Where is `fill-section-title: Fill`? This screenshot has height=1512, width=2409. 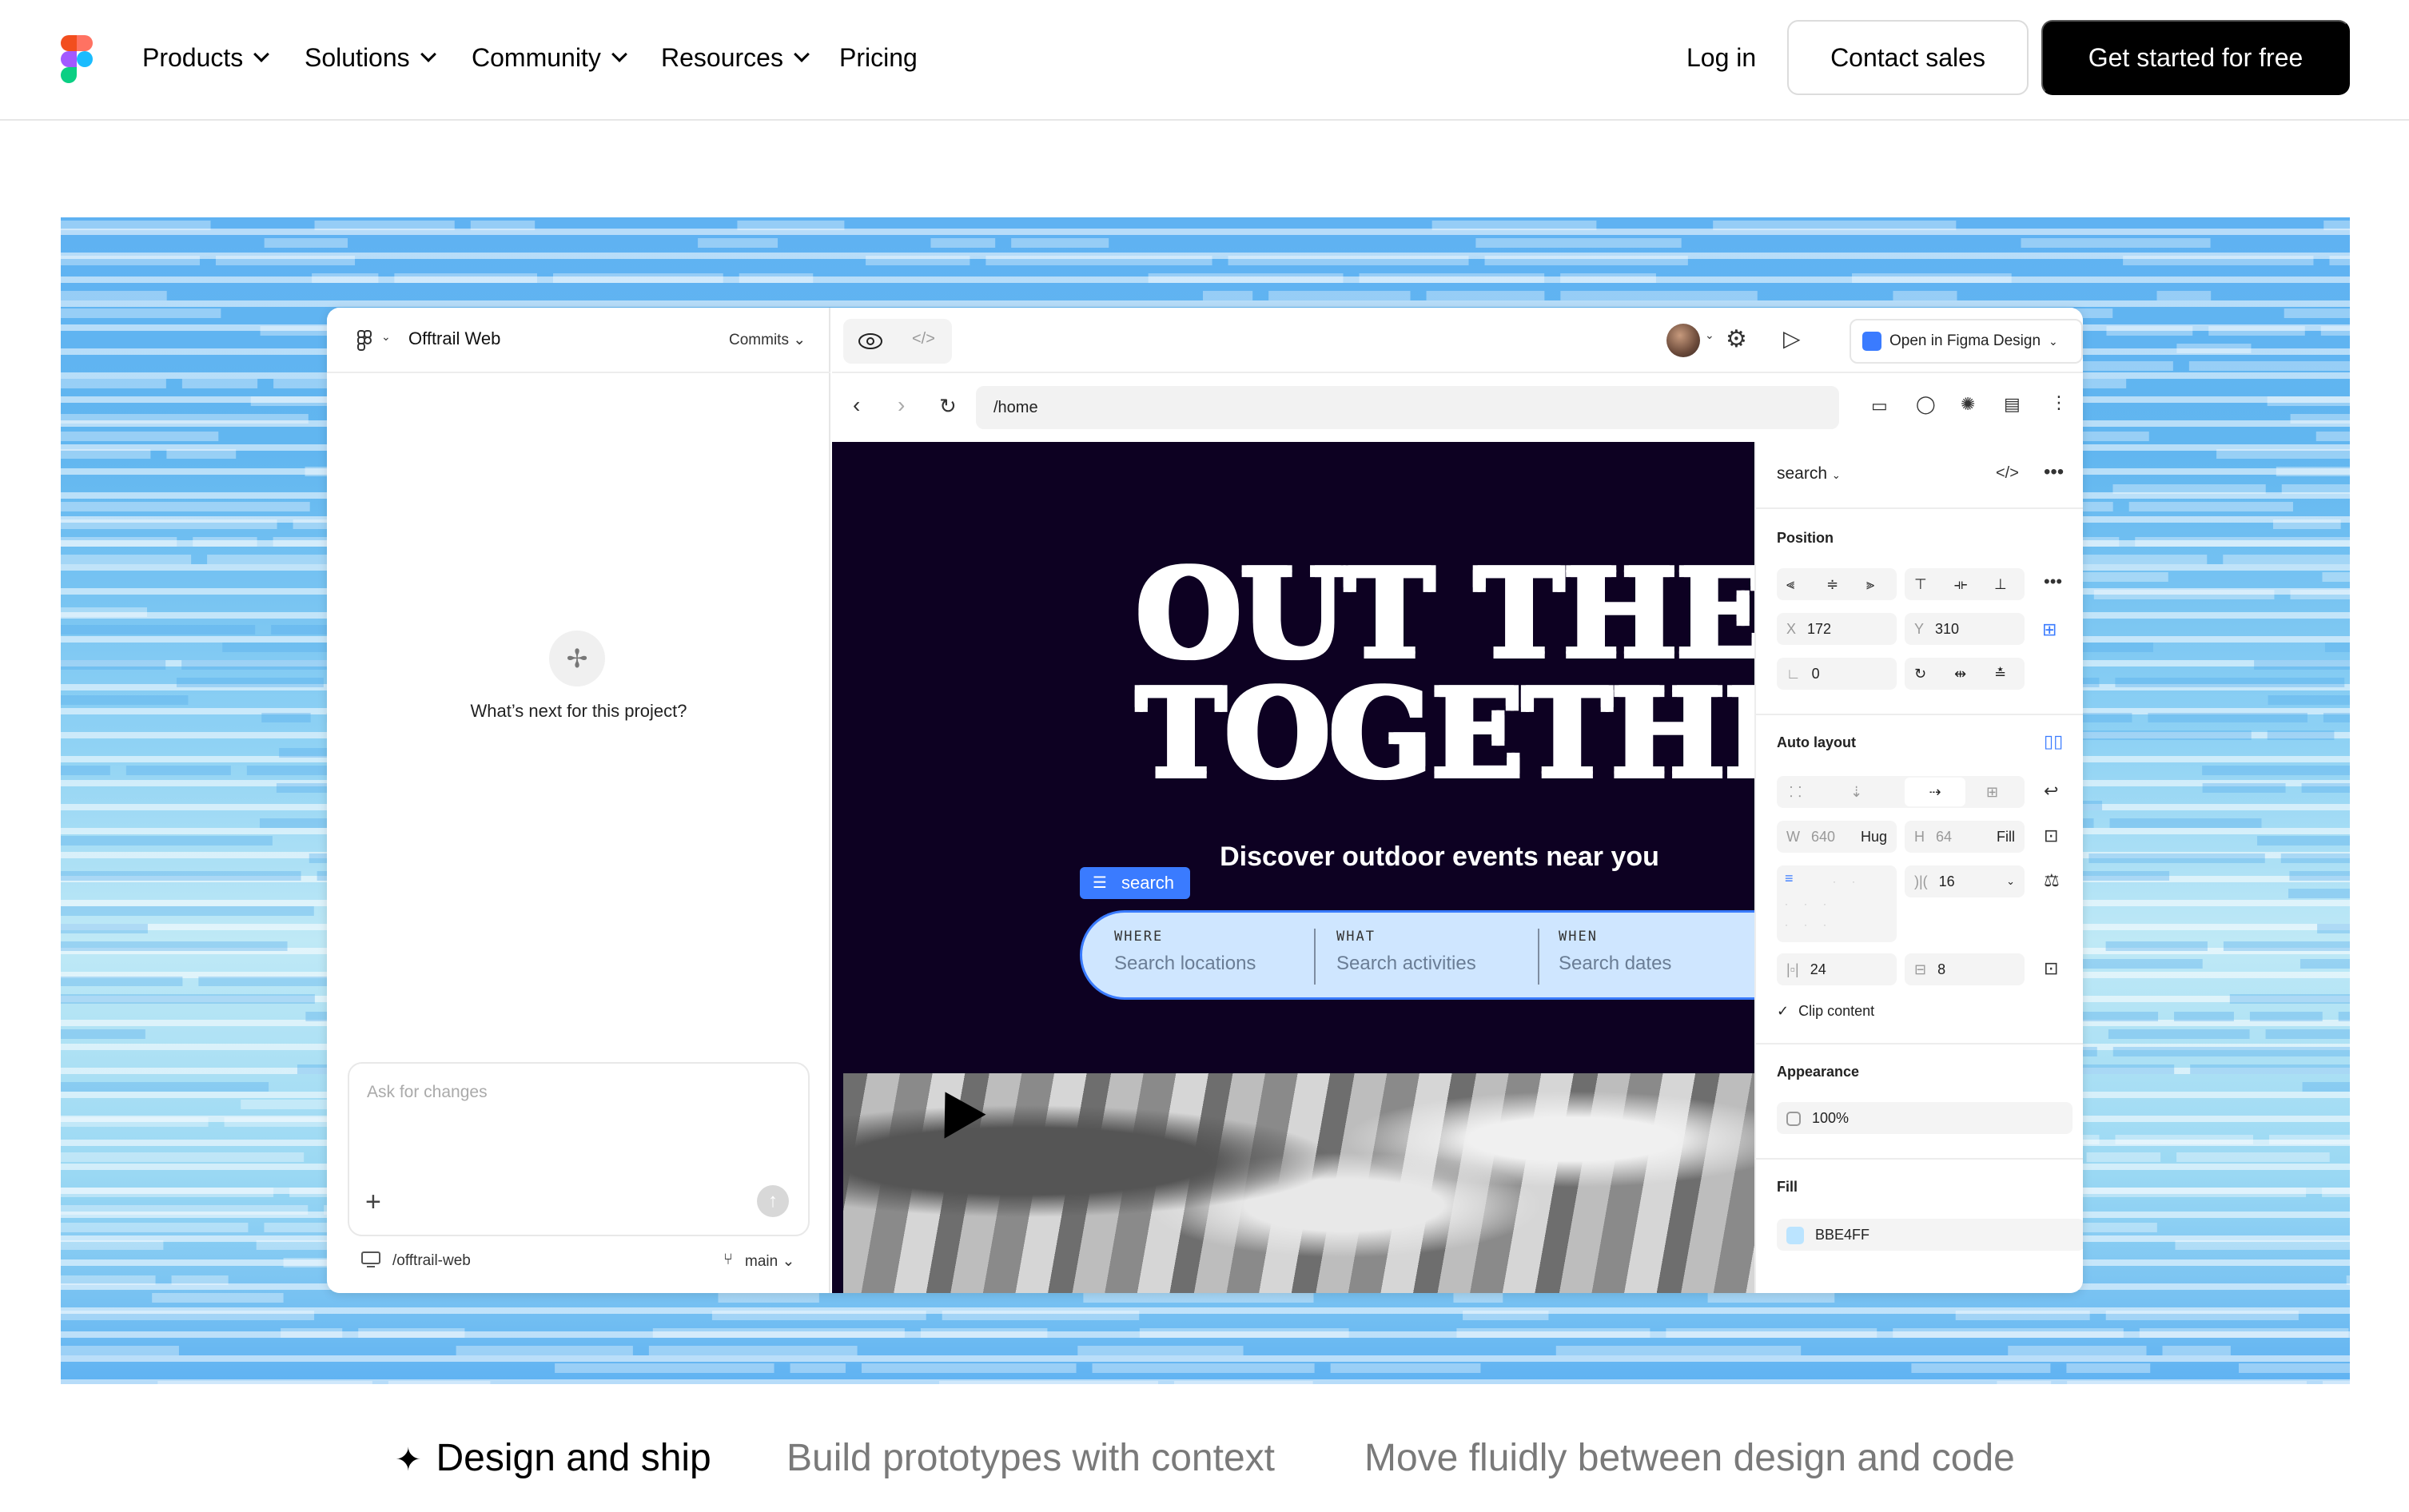 fill-section-title: Fill is located at coordinates (1787, 1187).